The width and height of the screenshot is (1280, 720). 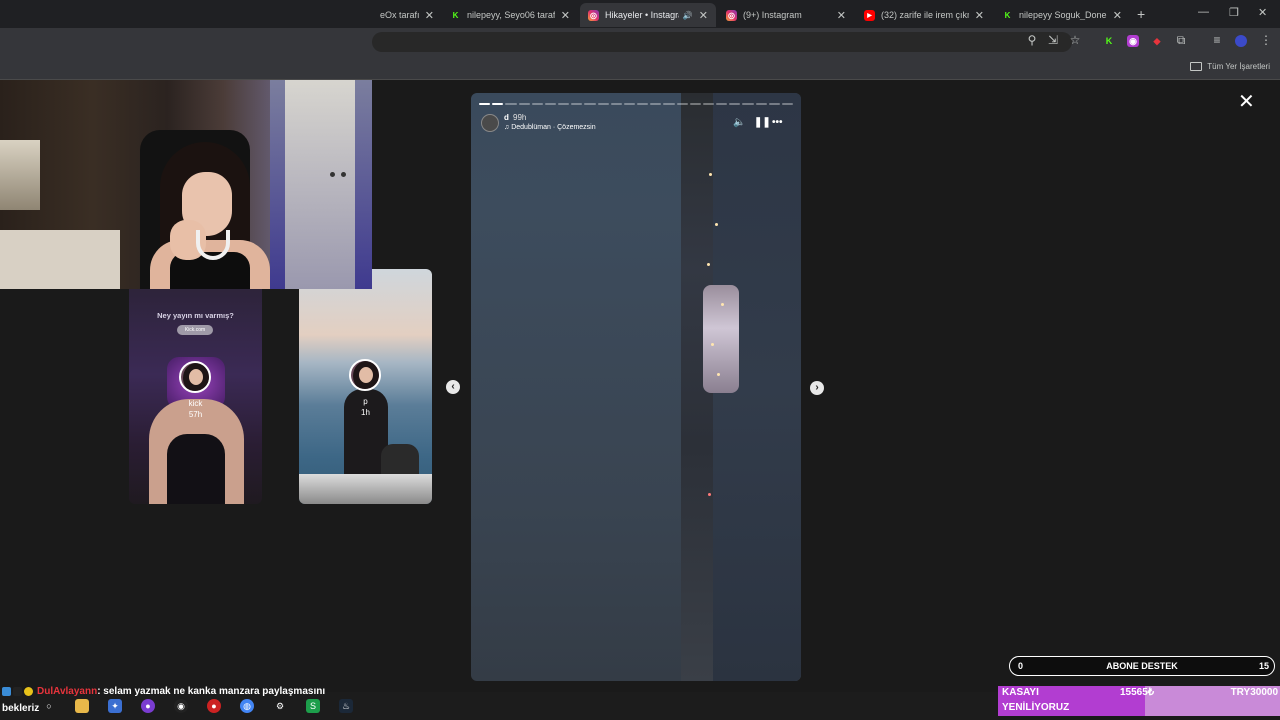 I want to click on close-window-button: ✕, so click(x=1262, y=12).